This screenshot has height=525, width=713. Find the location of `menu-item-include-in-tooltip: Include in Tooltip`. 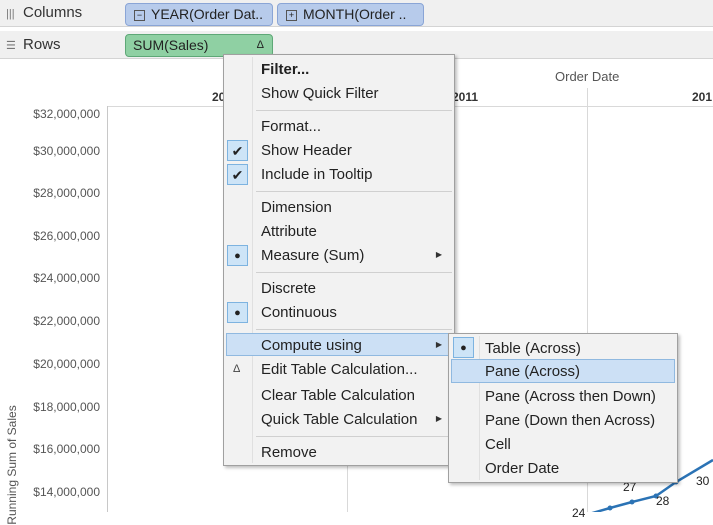

menu-item-include-in-tooltip: Include in Tooltip is located at coordinates (316, 174).